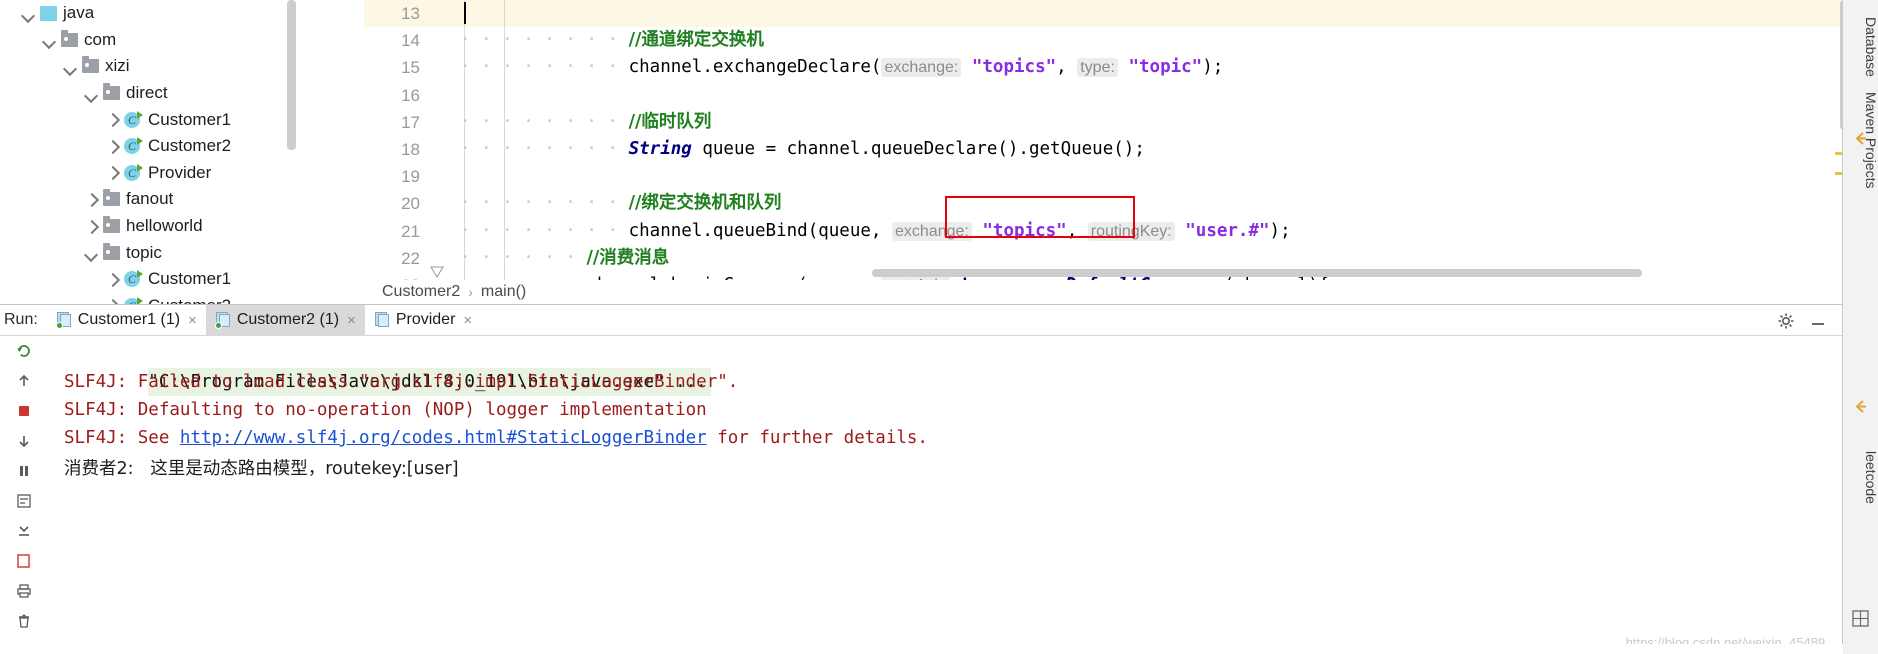 The width and height of the screenshot is (1878, 654). Describe the element at coordinates (1818, 321) in the screenshot. I see `minimize-icon` at that location.